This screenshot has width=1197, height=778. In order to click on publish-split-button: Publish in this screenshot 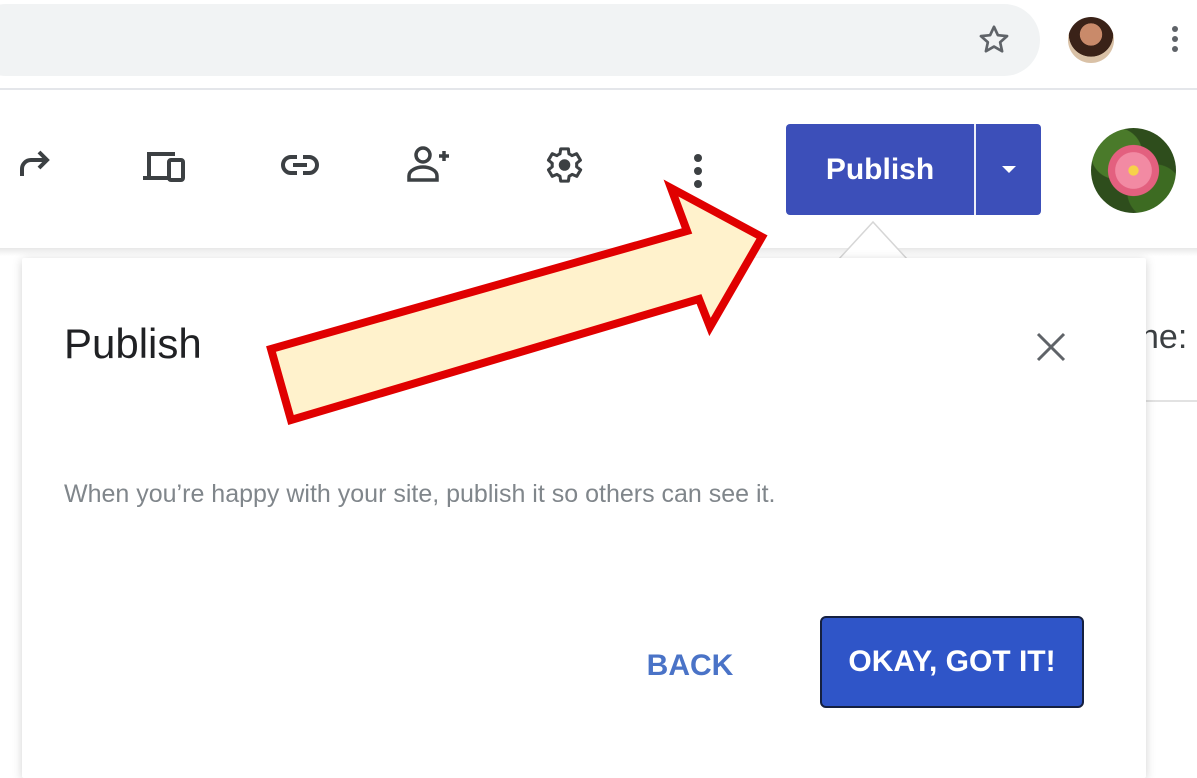, I will do `click(913, 169)`.